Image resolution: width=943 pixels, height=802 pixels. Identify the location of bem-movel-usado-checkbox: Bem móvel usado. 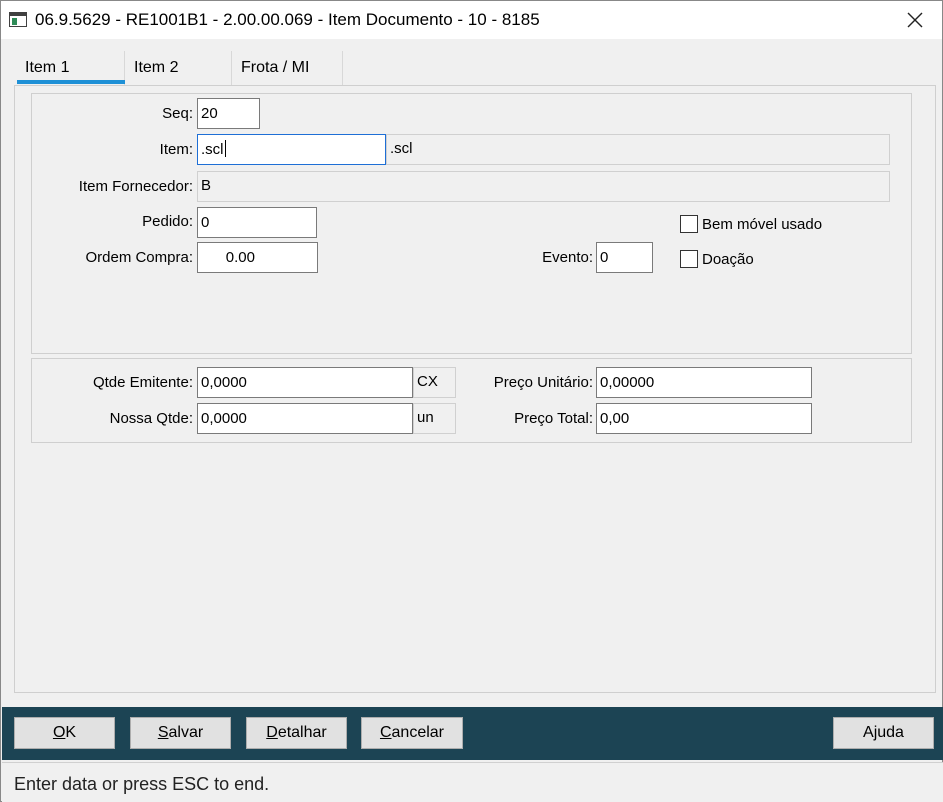
(751, 224).